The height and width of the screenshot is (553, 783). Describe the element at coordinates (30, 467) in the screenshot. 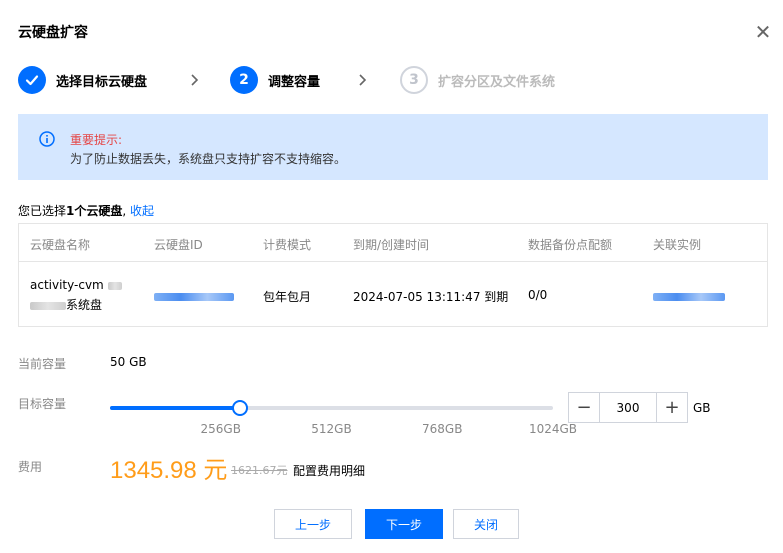

I see `fee-label: 费用` at that location.